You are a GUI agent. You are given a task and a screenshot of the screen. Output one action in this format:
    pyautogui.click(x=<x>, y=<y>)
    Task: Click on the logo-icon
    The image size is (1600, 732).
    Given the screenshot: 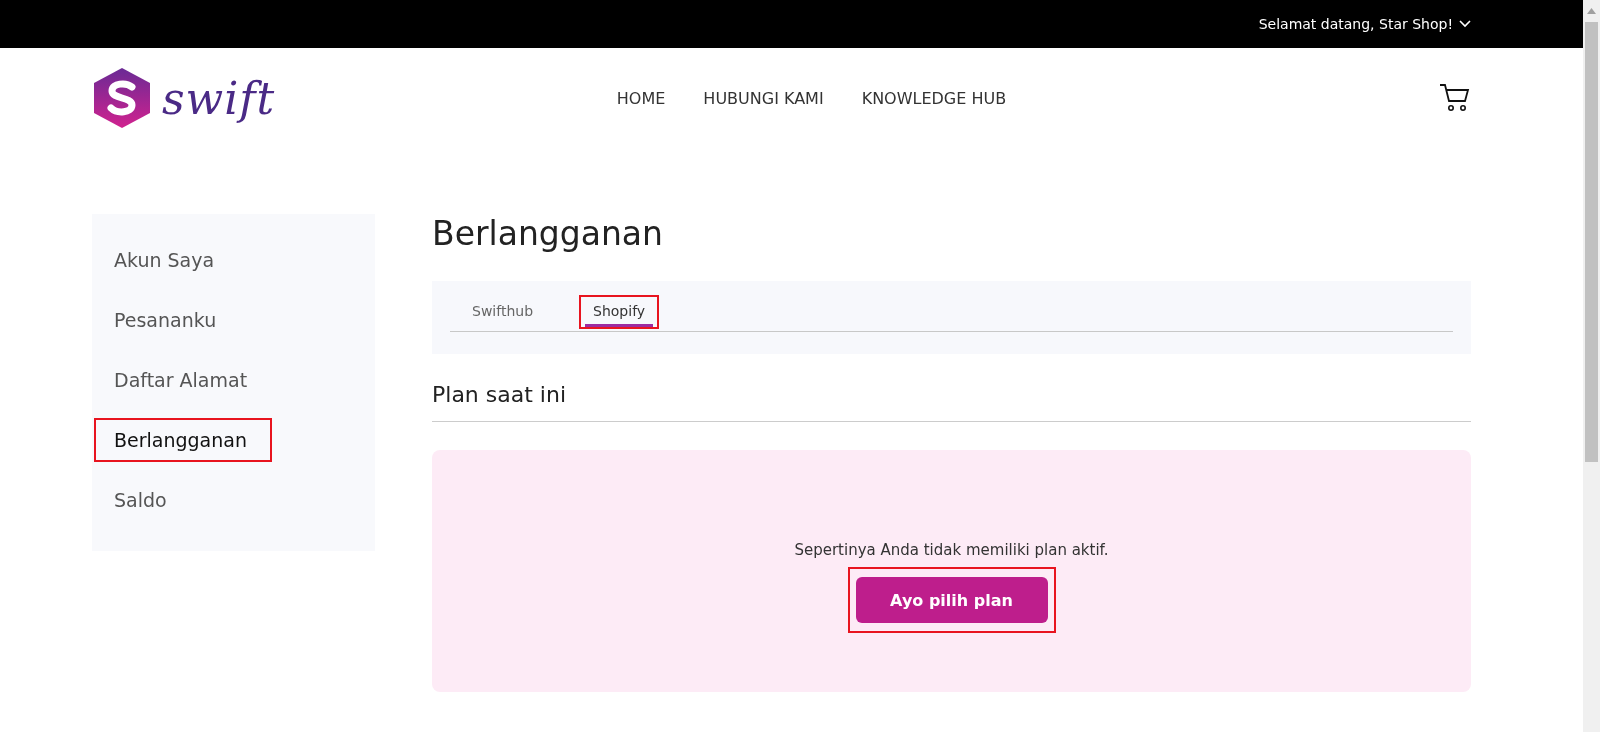 What is the action you would take?
    pyautogui.click(x=122, y=98)
    